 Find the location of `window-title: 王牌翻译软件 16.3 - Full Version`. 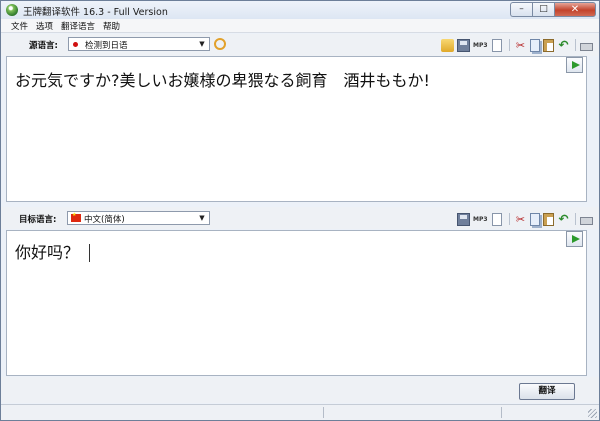

window-title: 王牌翻译软件 16.3 - Full Version is located at coordinates (95, 12).